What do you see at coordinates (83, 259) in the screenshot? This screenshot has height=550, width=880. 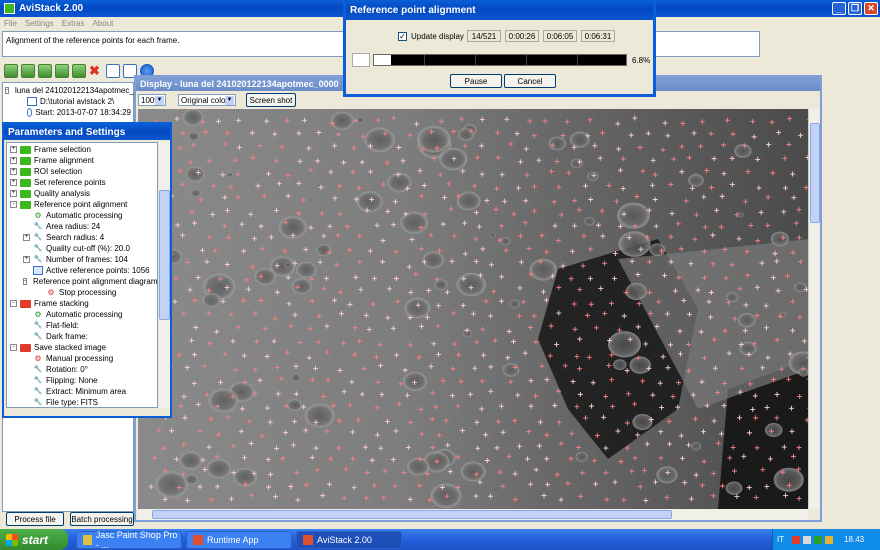 I see `parameter-item: + 🔧 Number of frames: 104` at bounding box center [83, 259].